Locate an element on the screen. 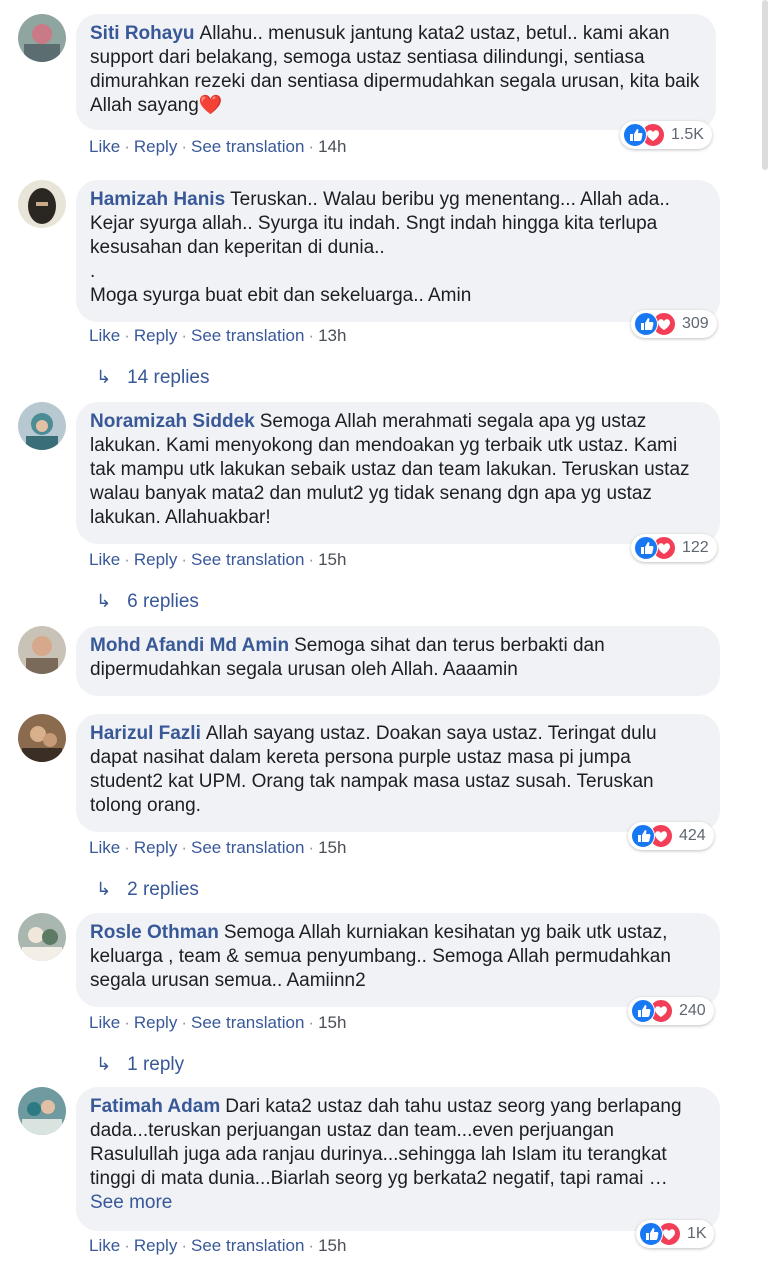  comment-actions: Like · Reply · See translation · 14h is located at coordinates (218, 146).